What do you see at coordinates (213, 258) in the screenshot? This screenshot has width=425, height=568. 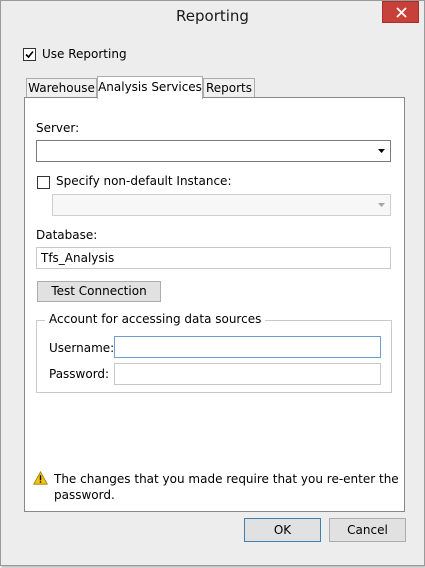 I see `database-input: Tfs_Analysis` at bounding box center [213, 258].